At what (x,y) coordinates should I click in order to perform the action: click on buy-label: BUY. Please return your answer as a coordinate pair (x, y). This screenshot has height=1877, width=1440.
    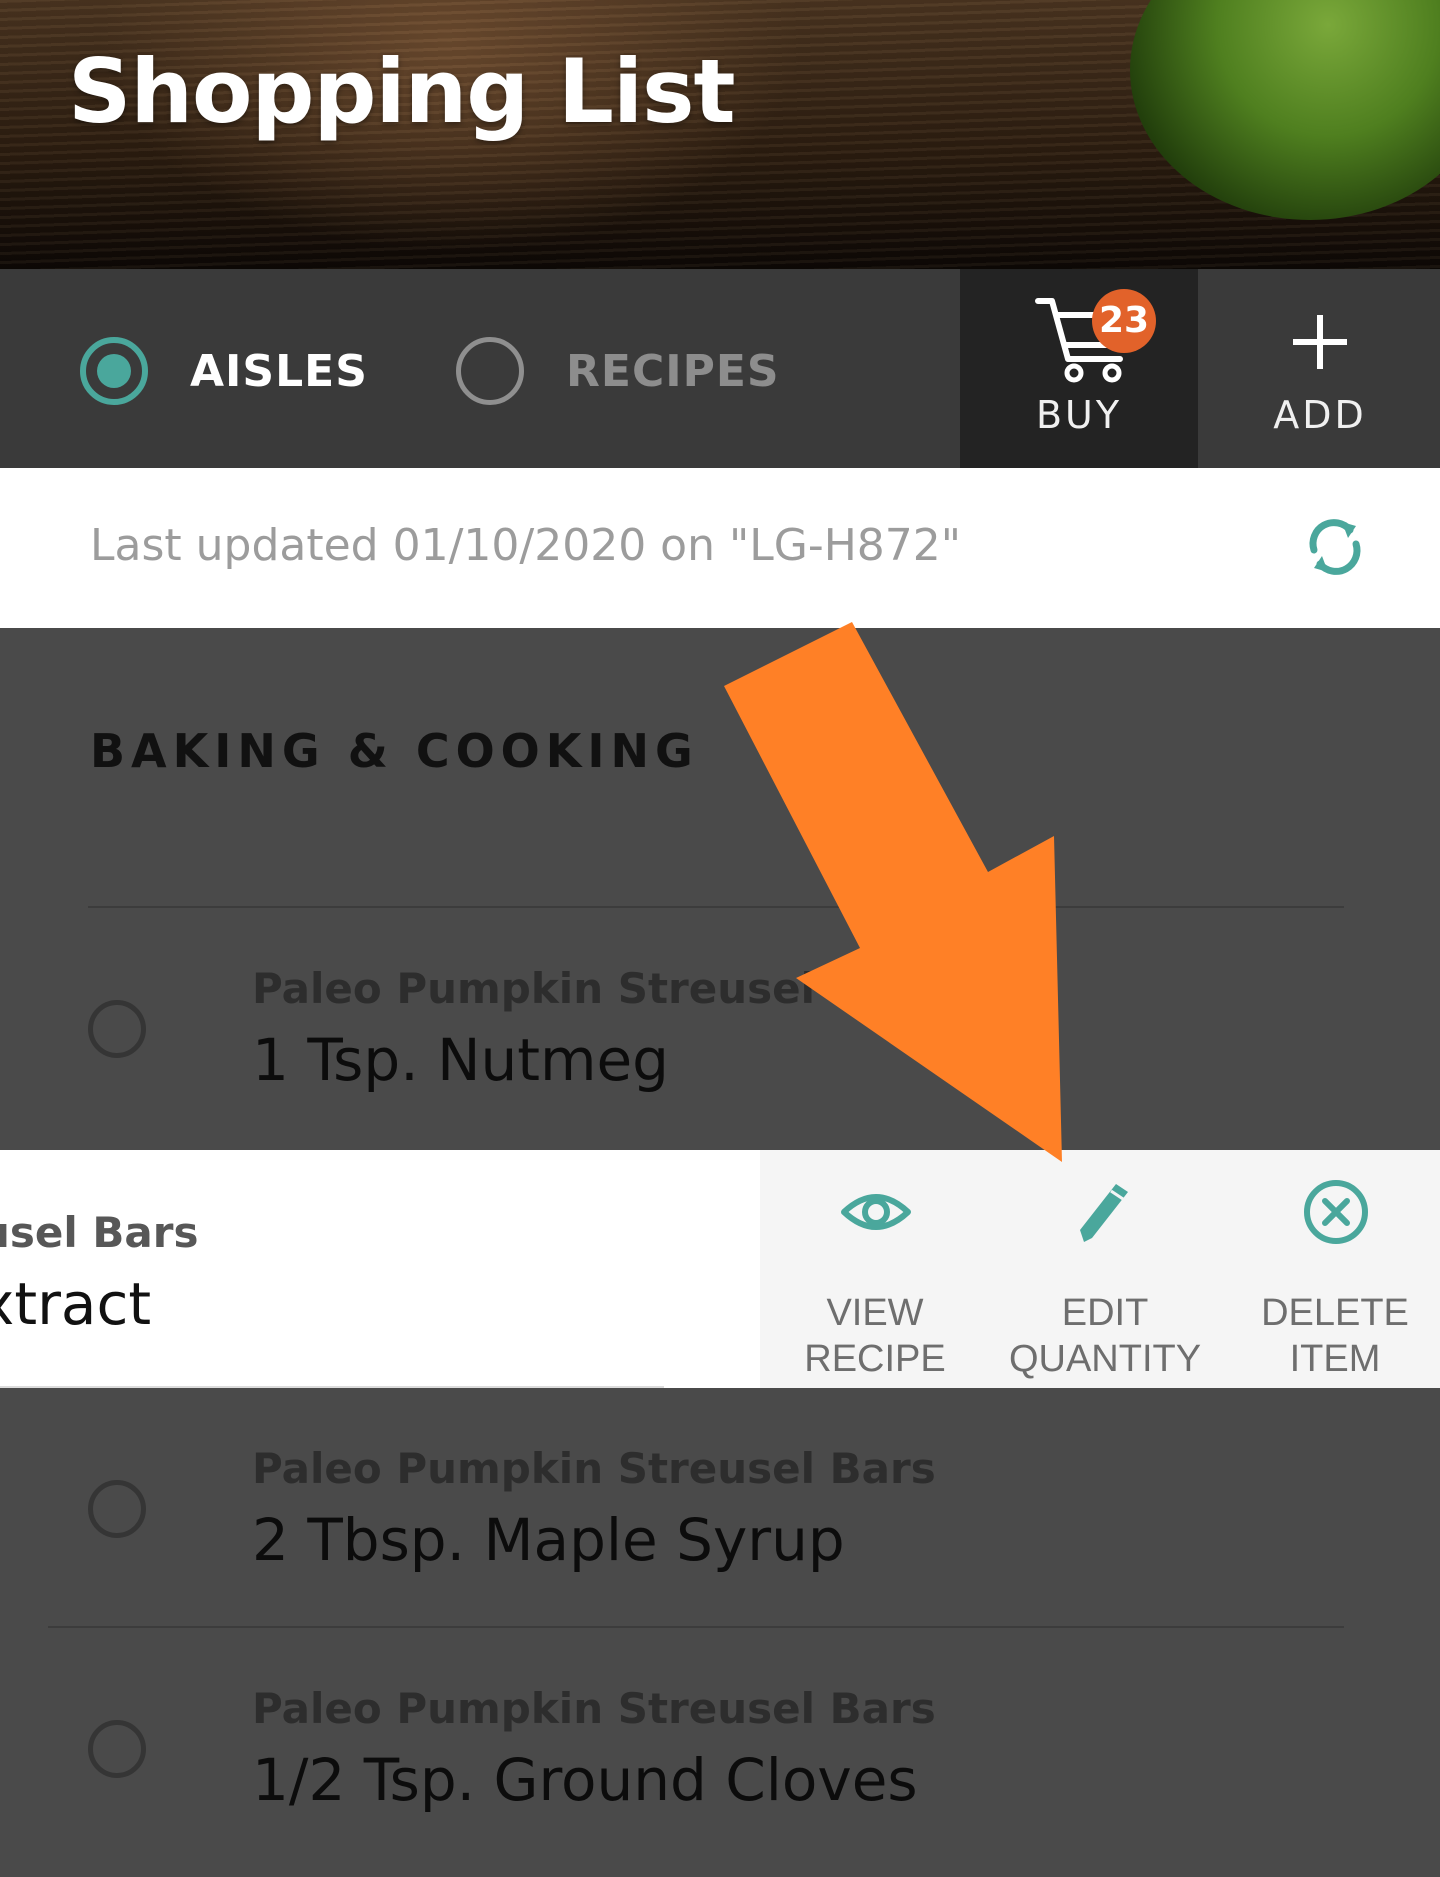
    Looking at the image, I should click on (1079, 415).